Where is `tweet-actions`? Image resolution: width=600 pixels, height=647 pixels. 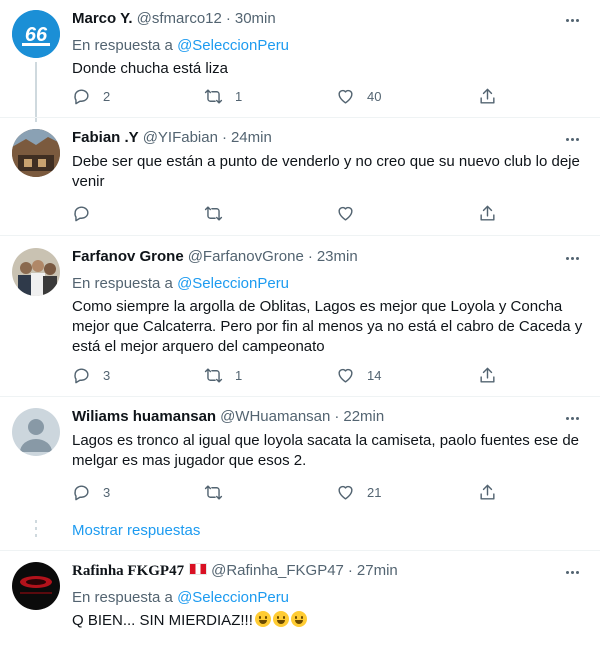
tweet-actions is located at coordinates (292, 213).